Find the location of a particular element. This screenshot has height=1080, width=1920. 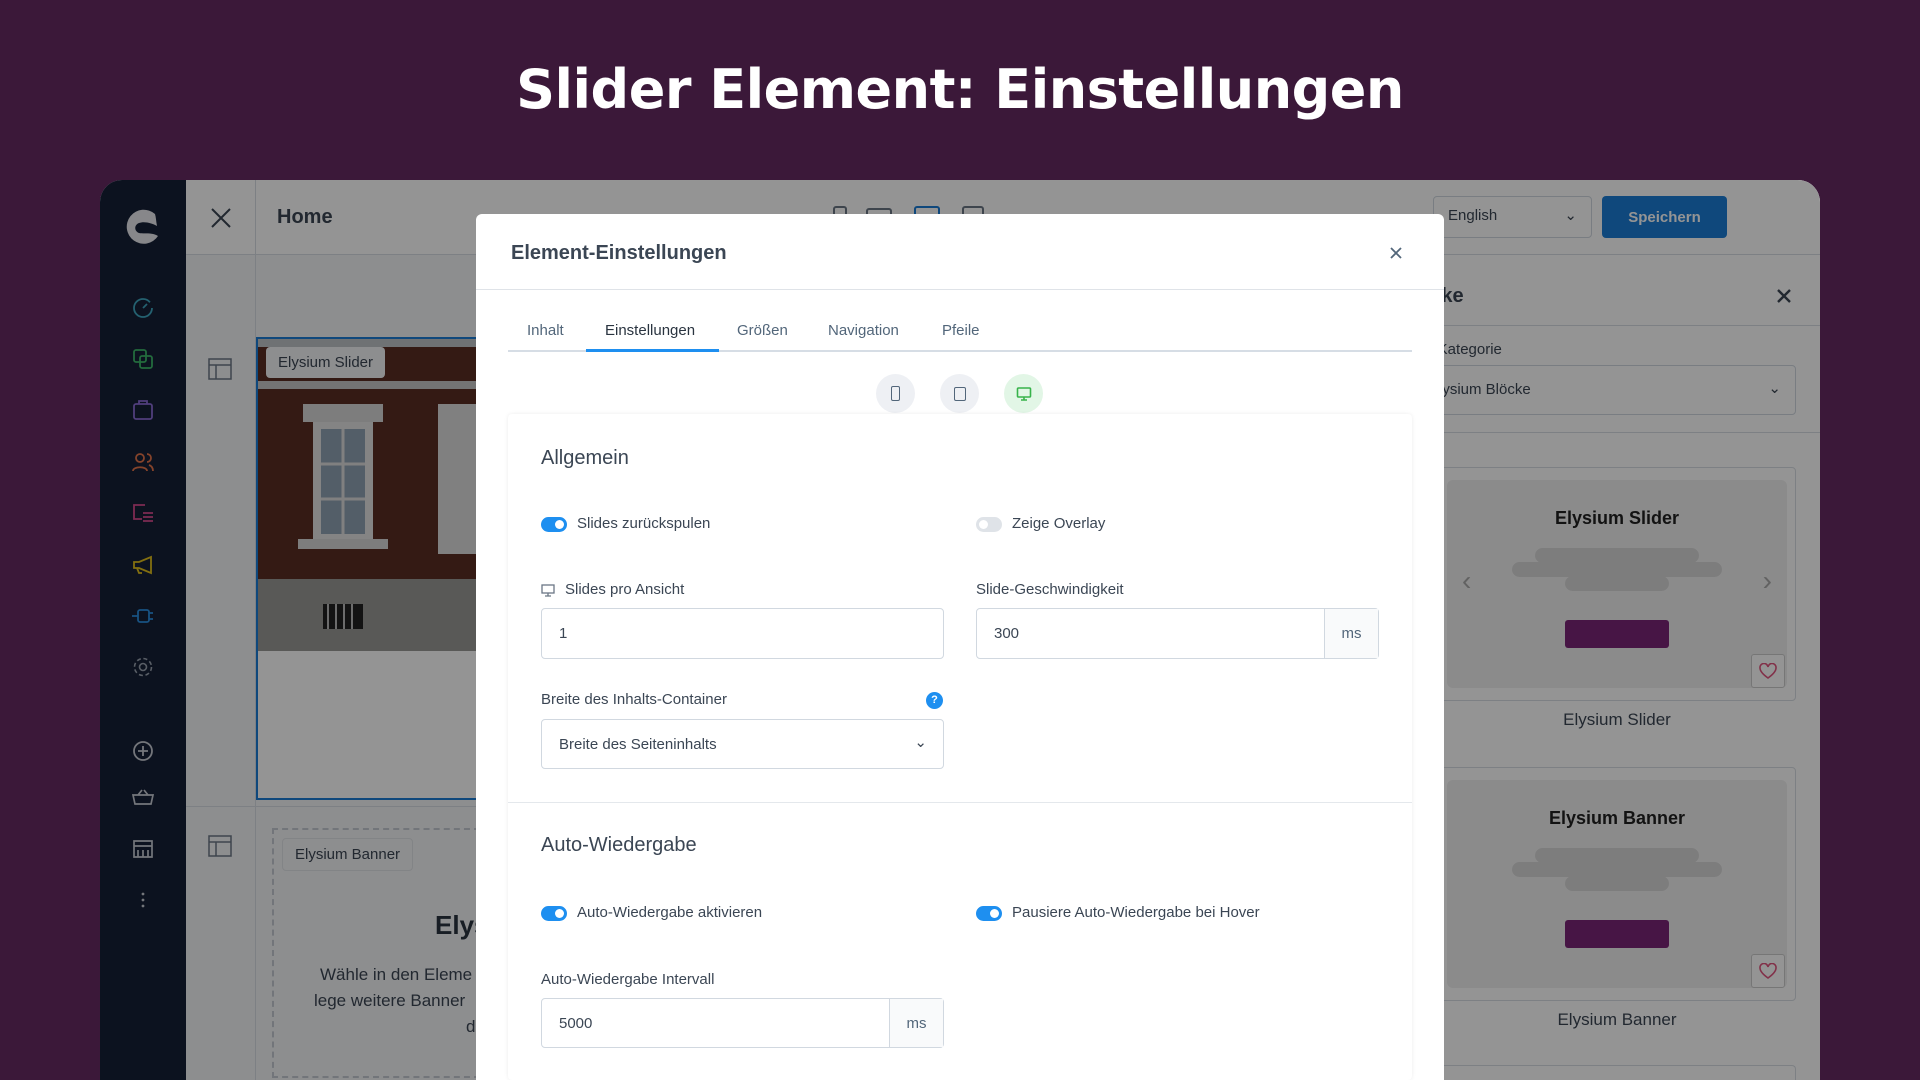

tablet-icon is located at coordinates (959, 393).